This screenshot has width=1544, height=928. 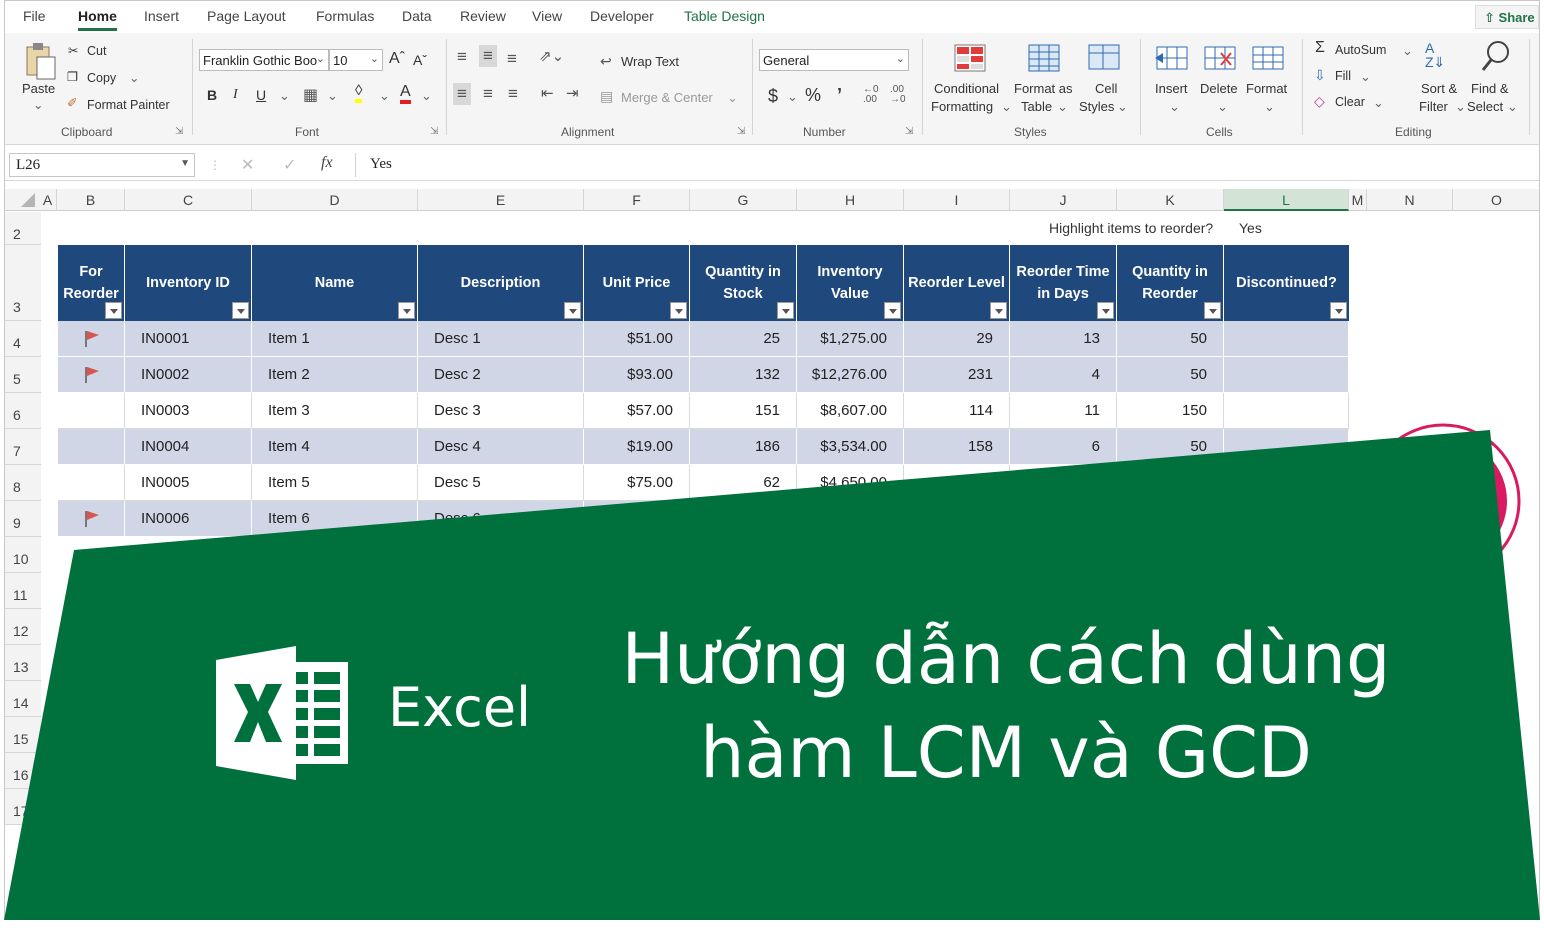 What do you see at coordinates (235, 95) in the screenshot?
I see `italic-icon: I` at bounding box center [235, 95].